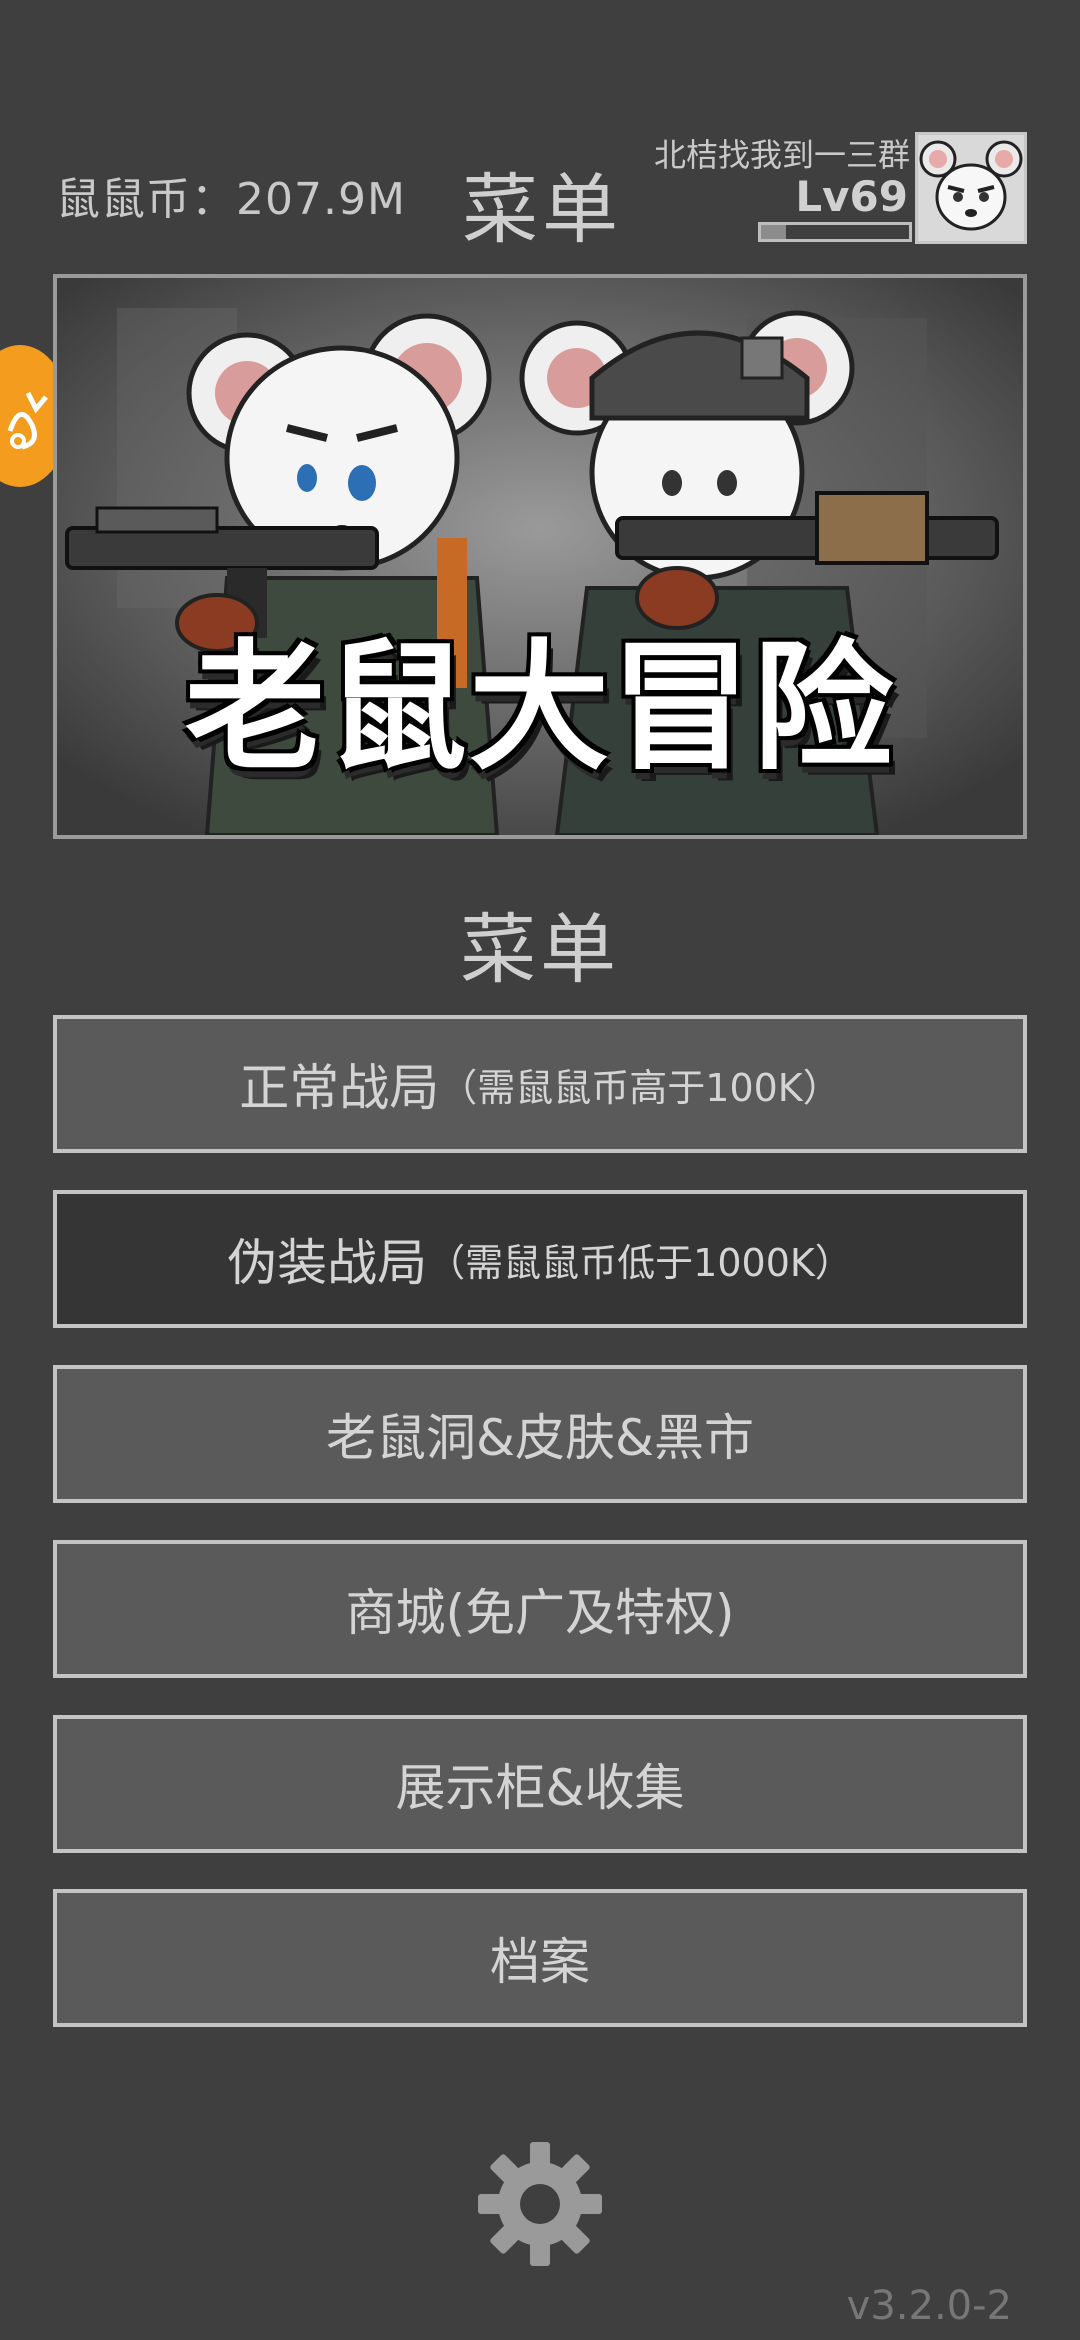 Image resolution: width=1080 pixels, height=2340 pixels. I want to click on shop-button: 商城(免广及特权), so click(540, 1609).